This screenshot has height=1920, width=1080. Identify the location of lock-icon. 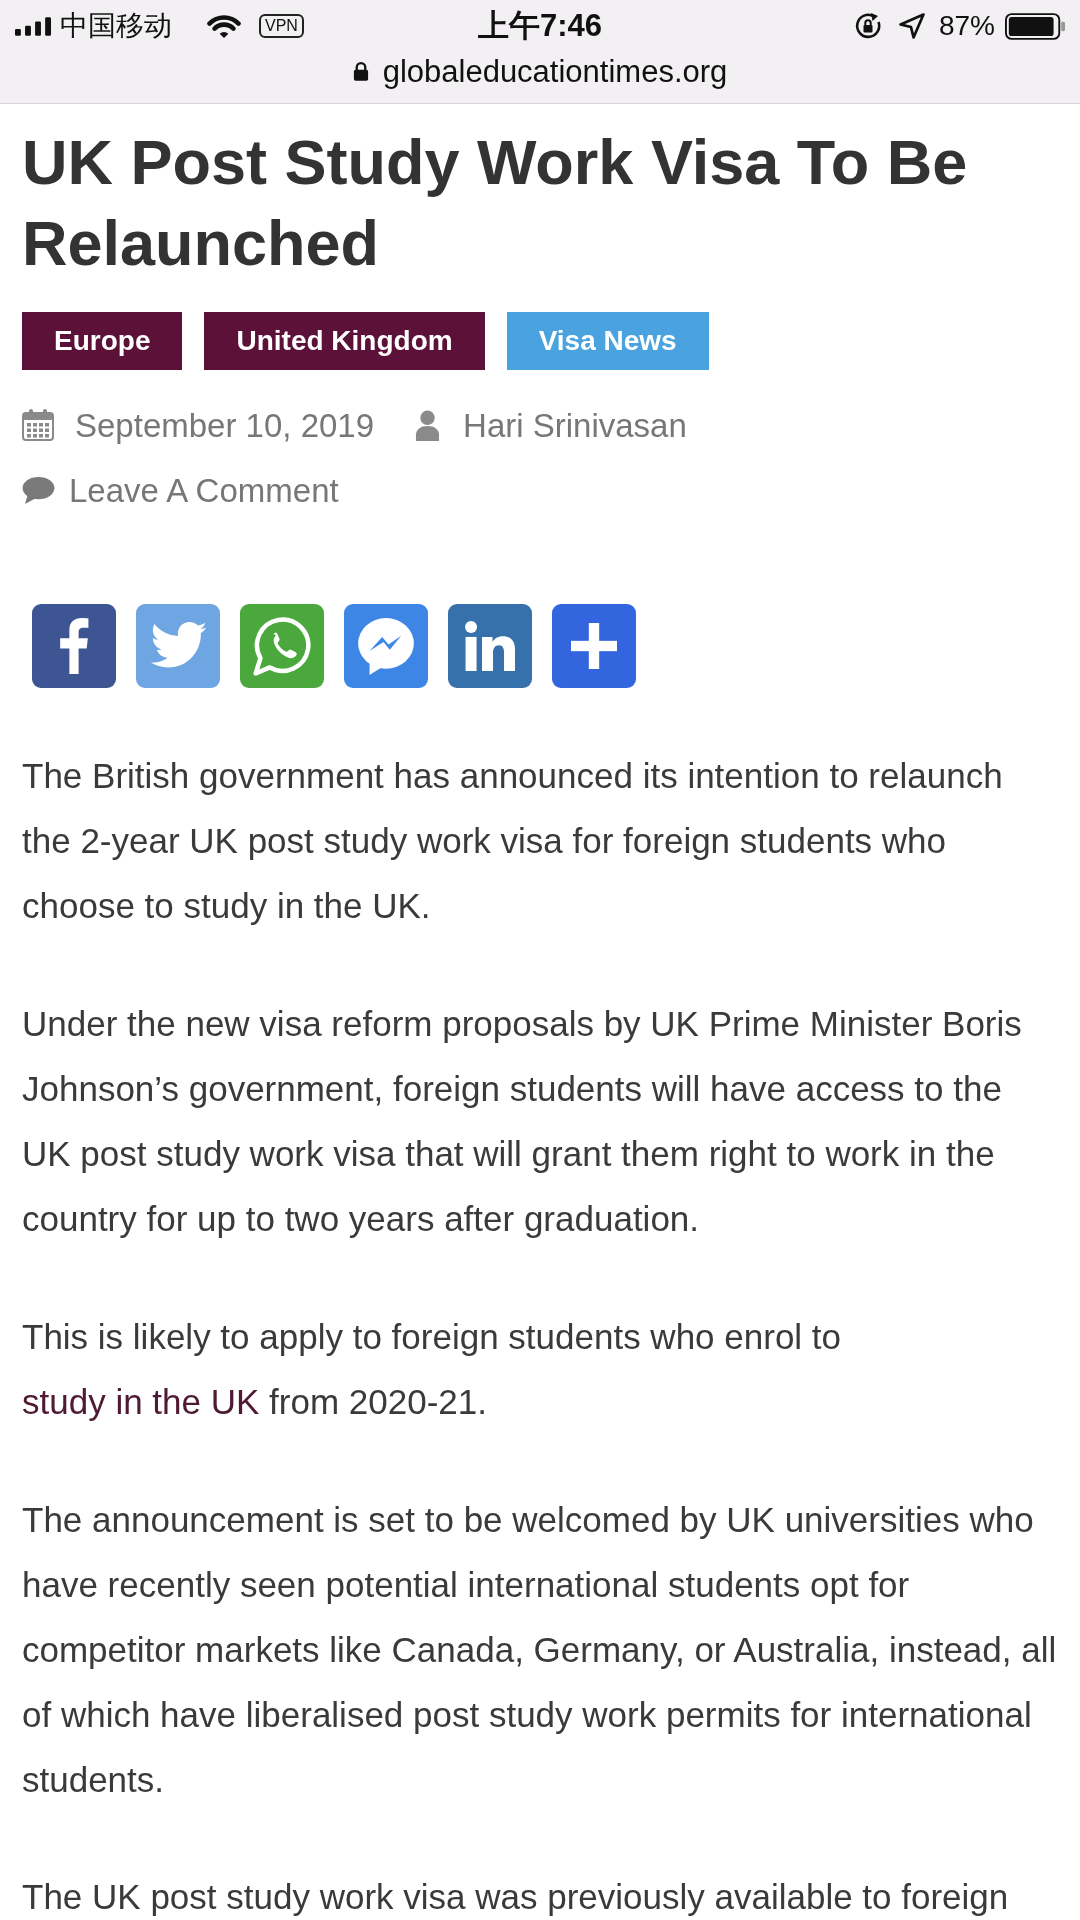
(360, 71).